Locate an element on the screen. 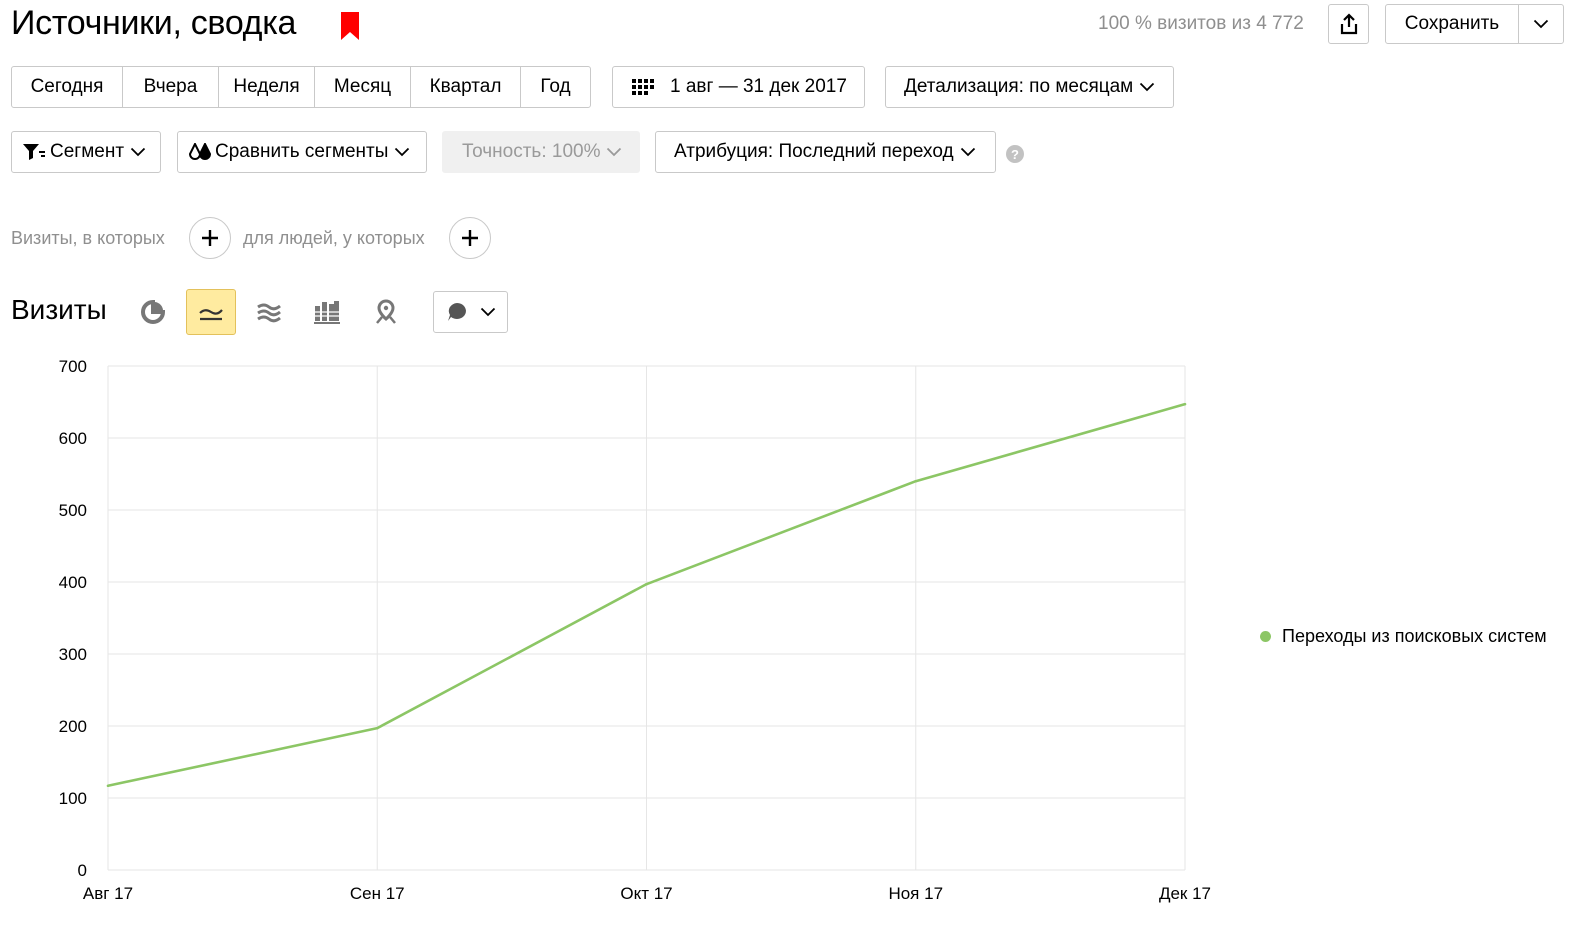 The width and height of the screenshot is (1582, 925). chart-type-area is located at coordinates (269, 312).